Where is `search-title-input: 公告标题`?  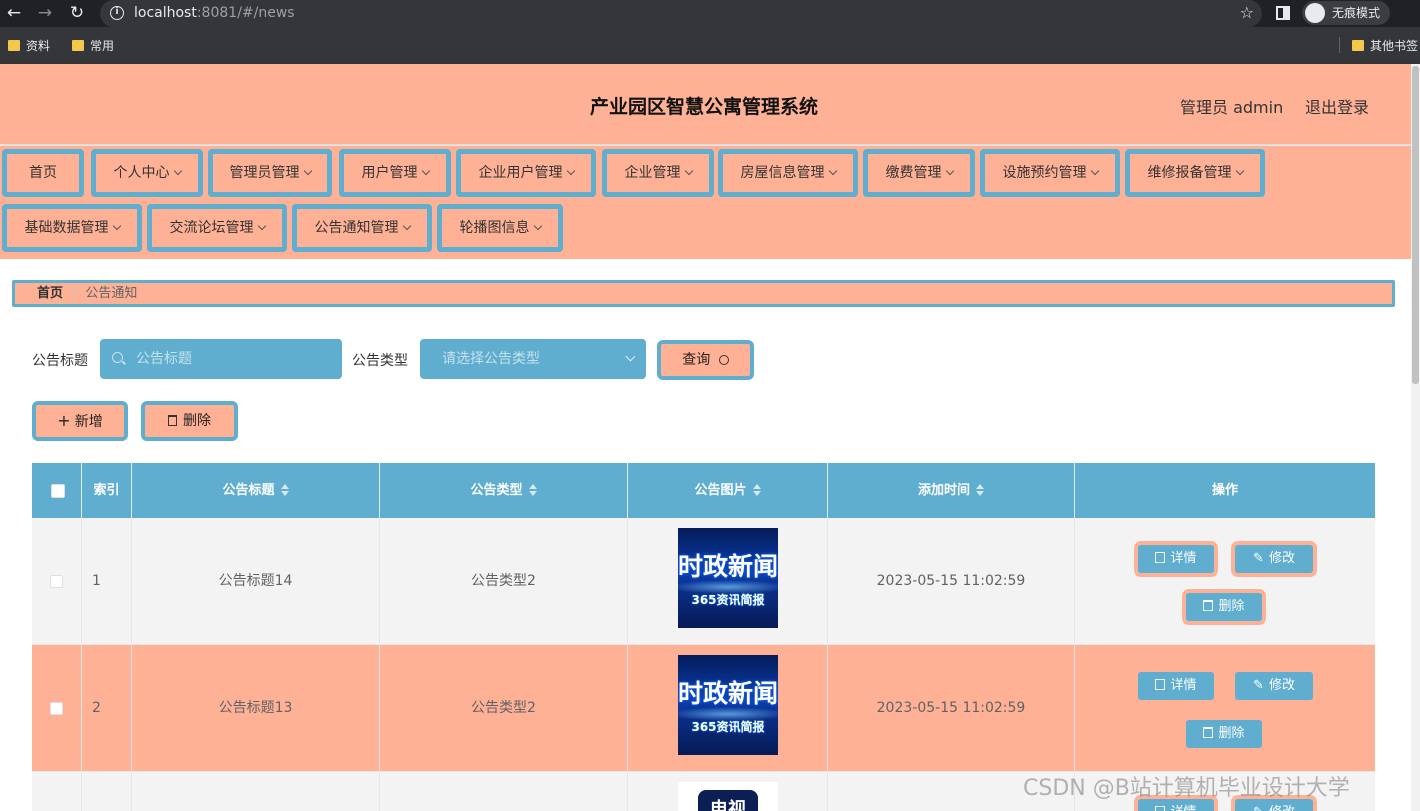
search-title-input: 公告标题 is located at coordinates (221, 359).